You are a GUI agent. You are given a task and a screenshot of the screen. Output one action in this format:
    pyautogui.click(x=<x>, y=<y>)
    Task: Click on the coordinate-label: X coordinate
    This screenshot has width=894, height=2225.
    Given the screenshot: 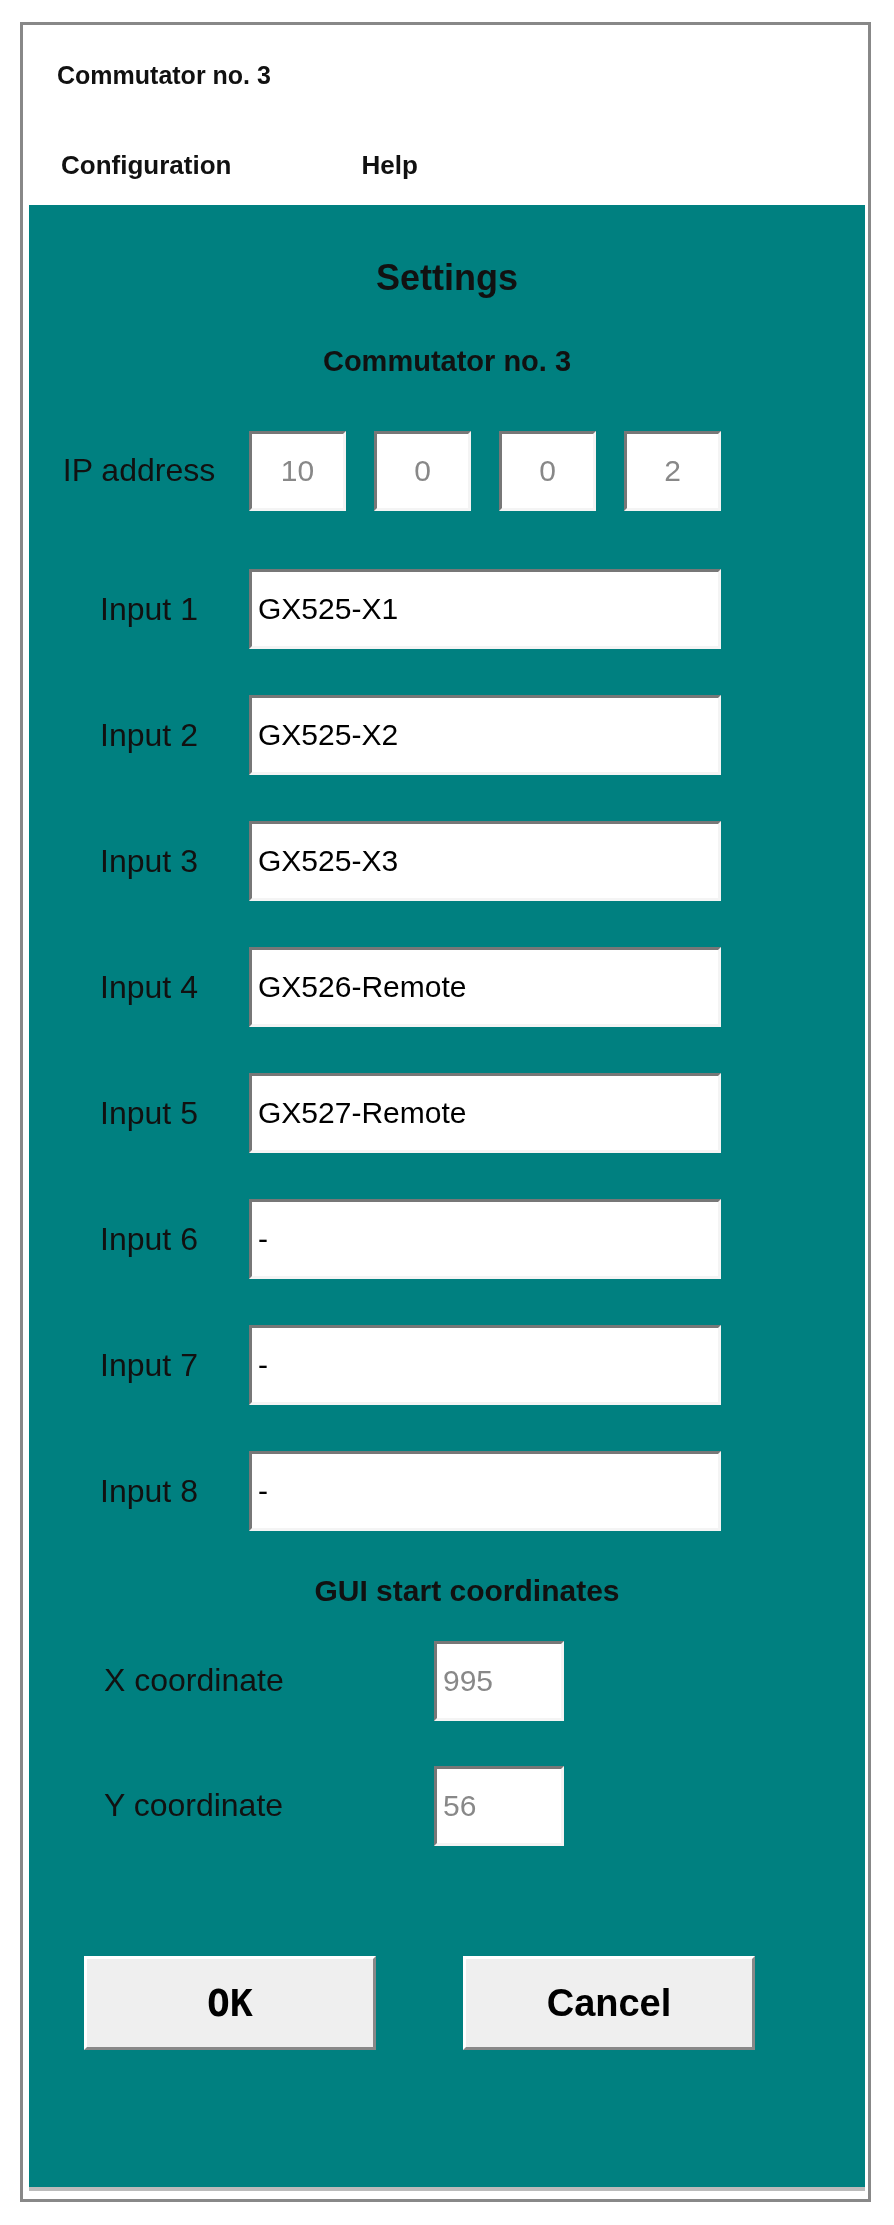 What is the action you would take?
    pyautogui.click(x=194, y=1680)
    